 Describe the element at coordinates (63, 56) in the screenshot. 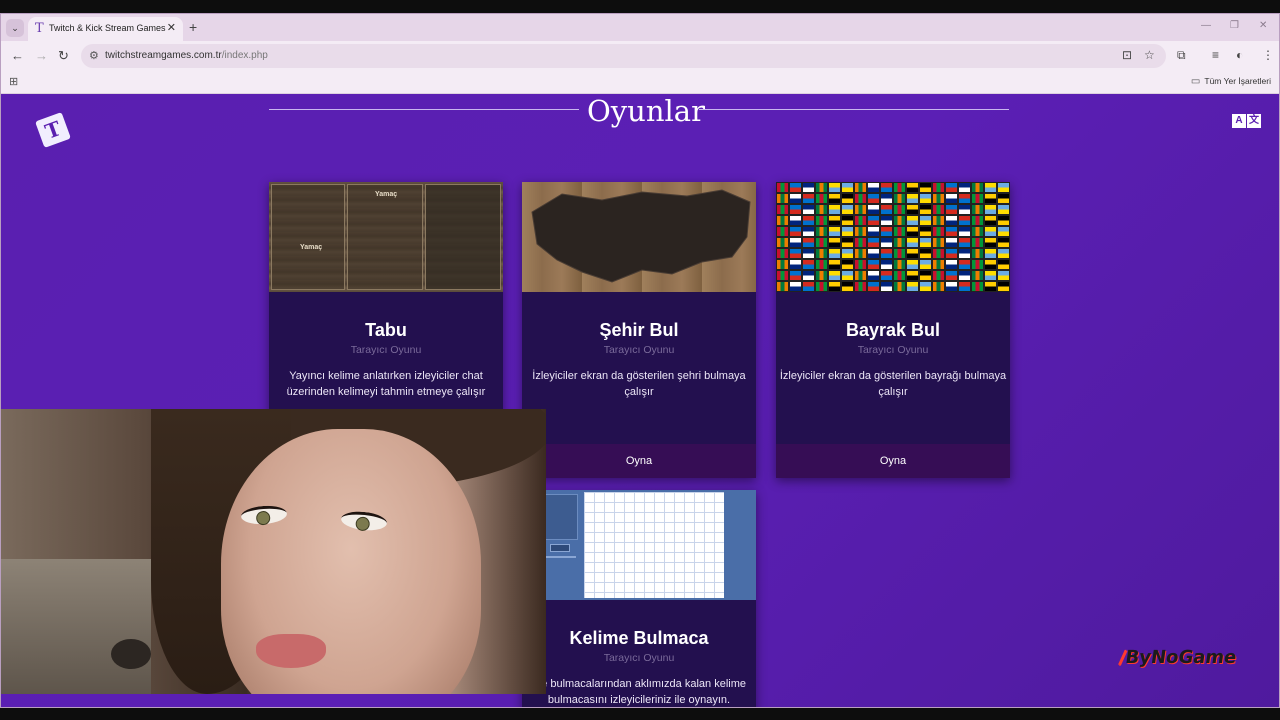

I see `reload-icon: ↻` at that location.